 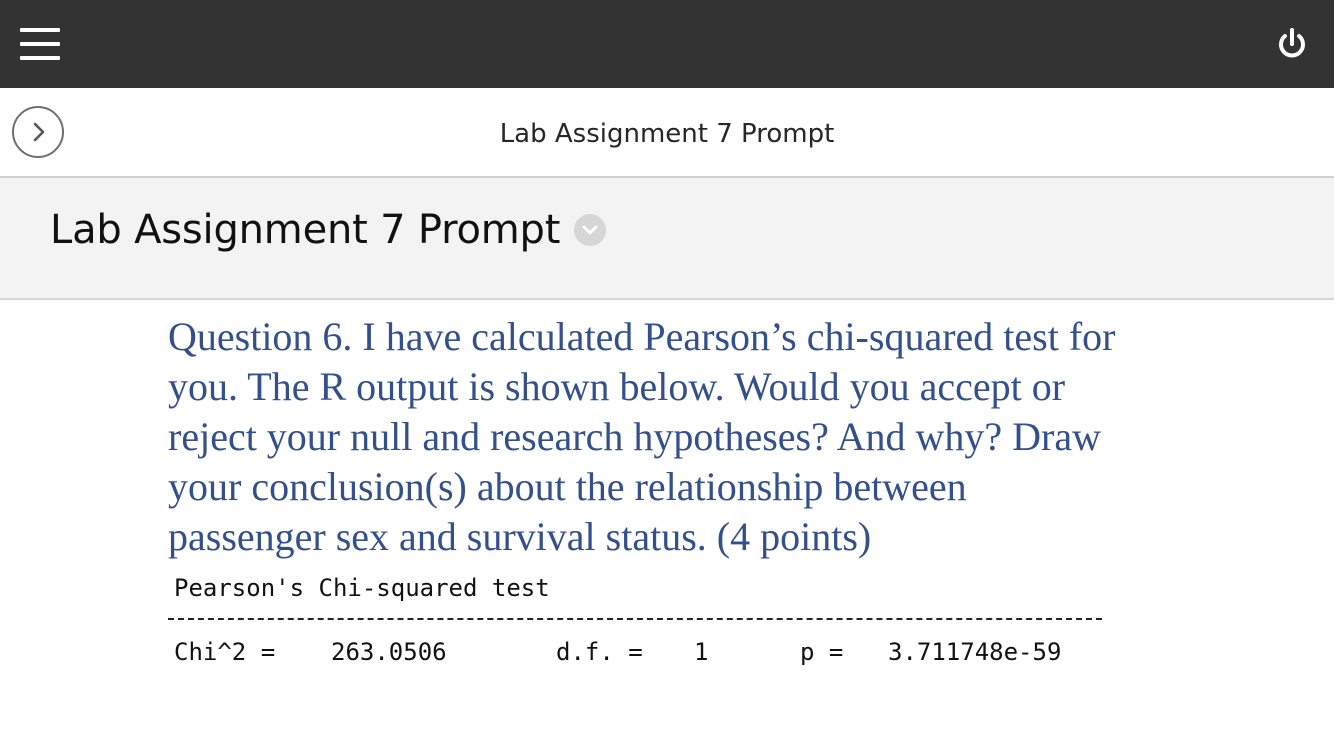 I want to click on divider, so click(x=635, y=619).